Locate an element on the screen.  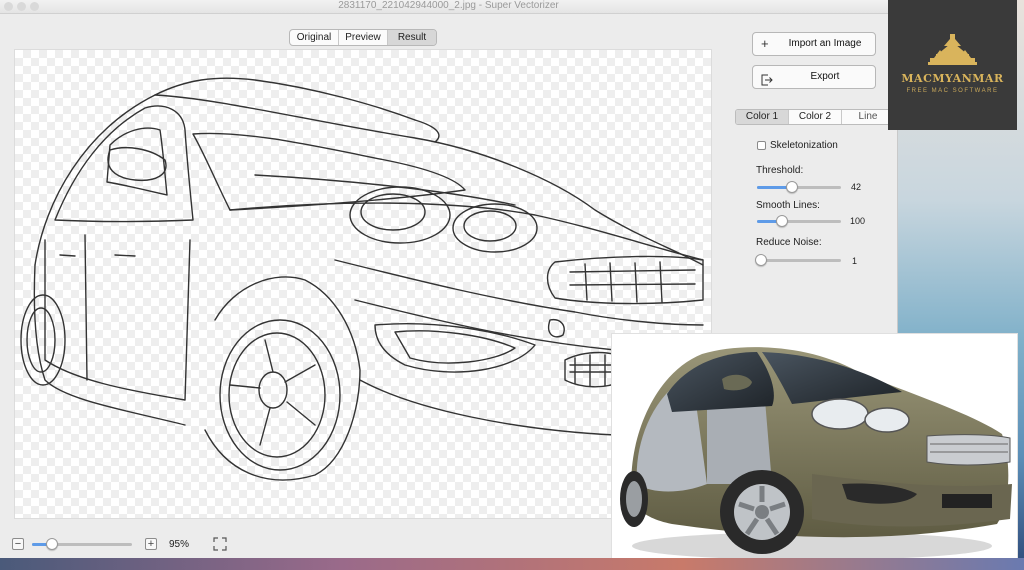
logo-tagline: FREE MAC SOFTWARE is located at coordinates (952, 91).